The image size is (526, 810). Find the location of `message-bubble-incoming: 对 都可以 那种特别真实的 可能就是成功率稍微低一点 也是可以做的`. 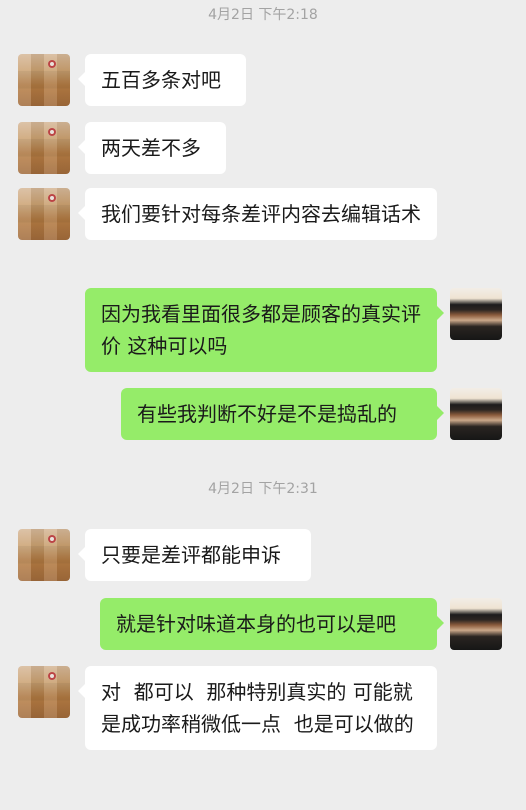

message-bubble-incoming: 对 都可以 那种特别真实的 可能就是成功率稍微低一点 也是可以做的 is located at coordinates (257, 708).